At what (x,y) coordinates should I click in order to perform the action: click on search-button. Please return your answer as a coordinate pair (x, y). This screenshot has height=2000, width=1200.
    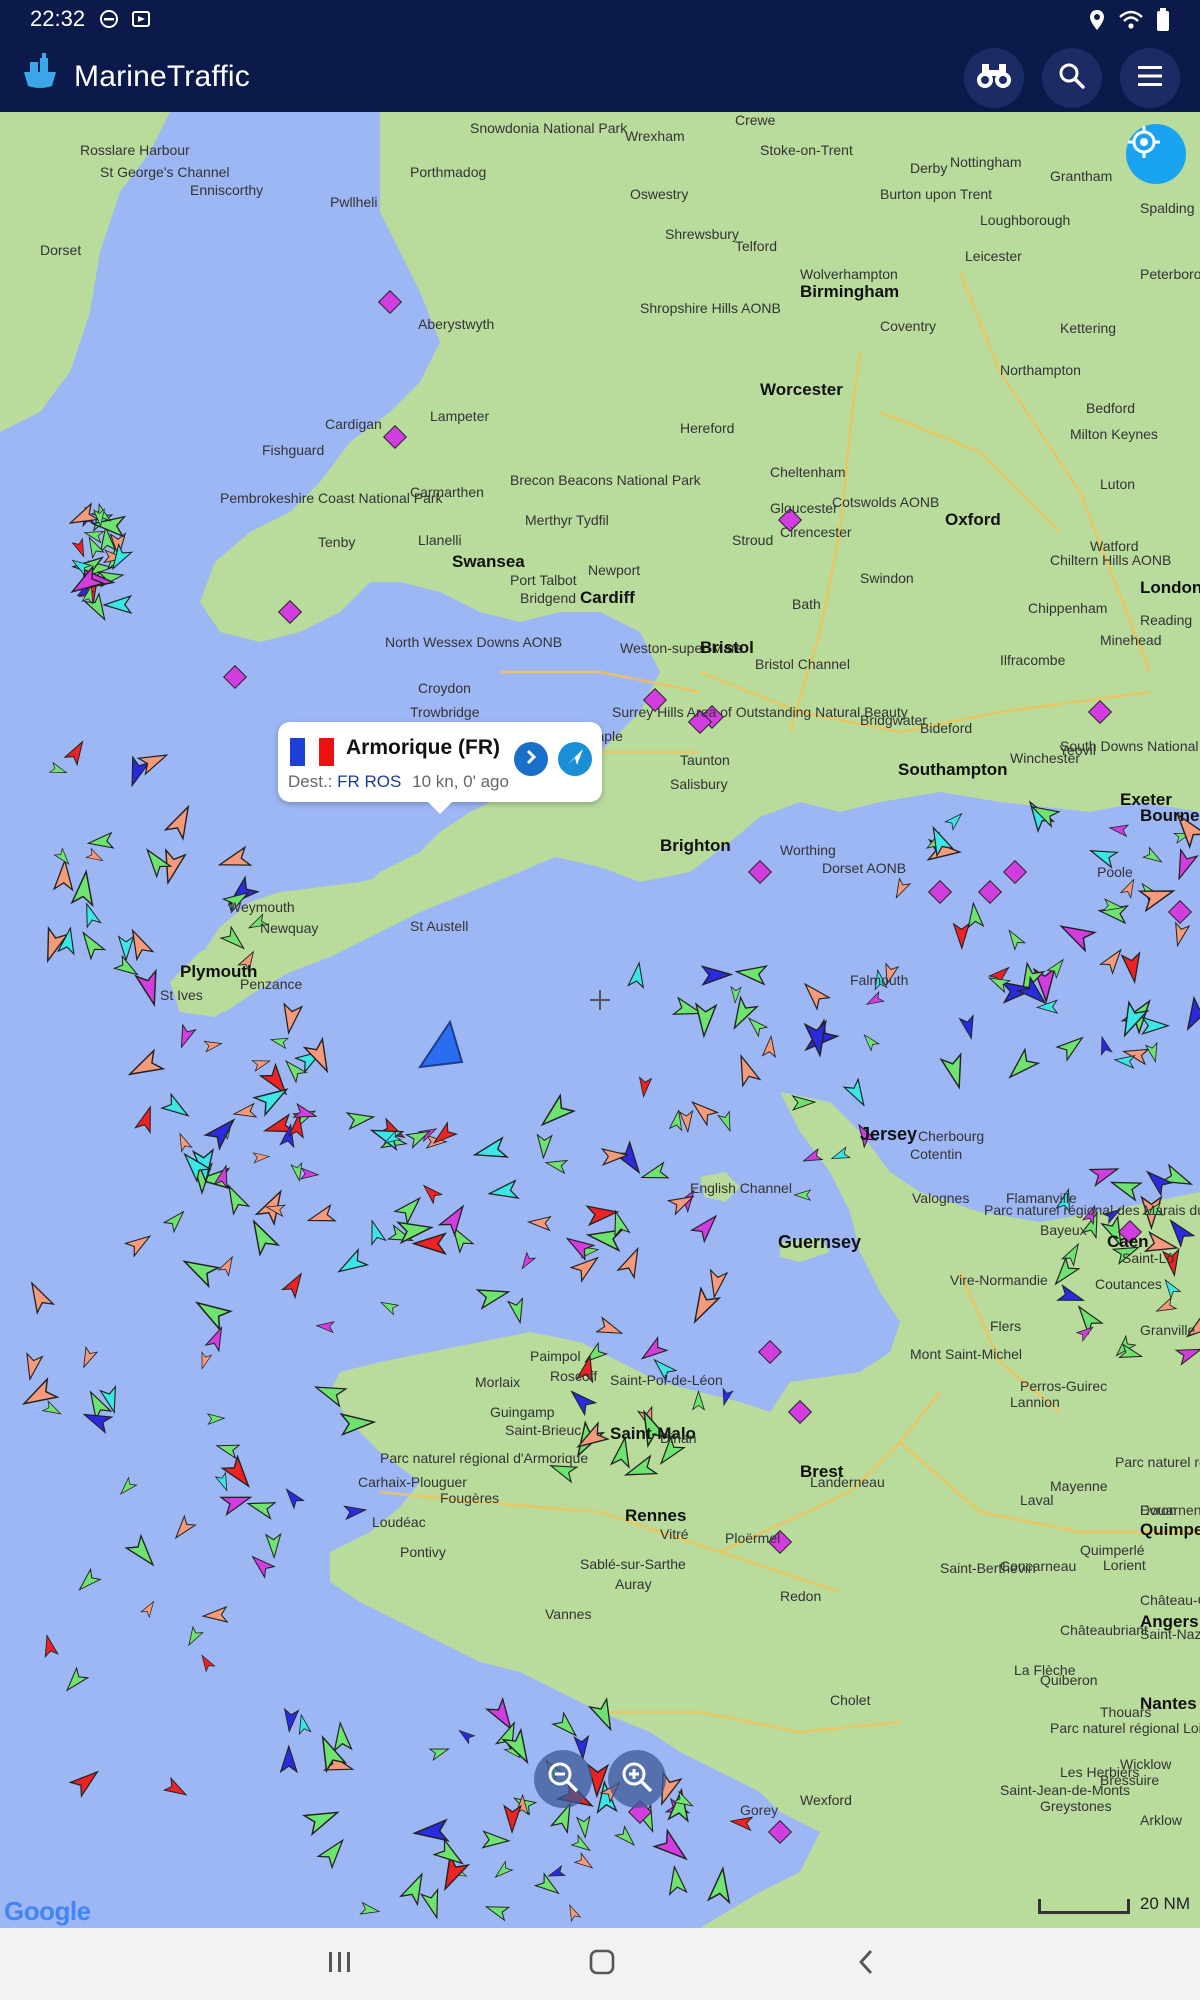
    Looking at the image, I should click on (1072, 78).